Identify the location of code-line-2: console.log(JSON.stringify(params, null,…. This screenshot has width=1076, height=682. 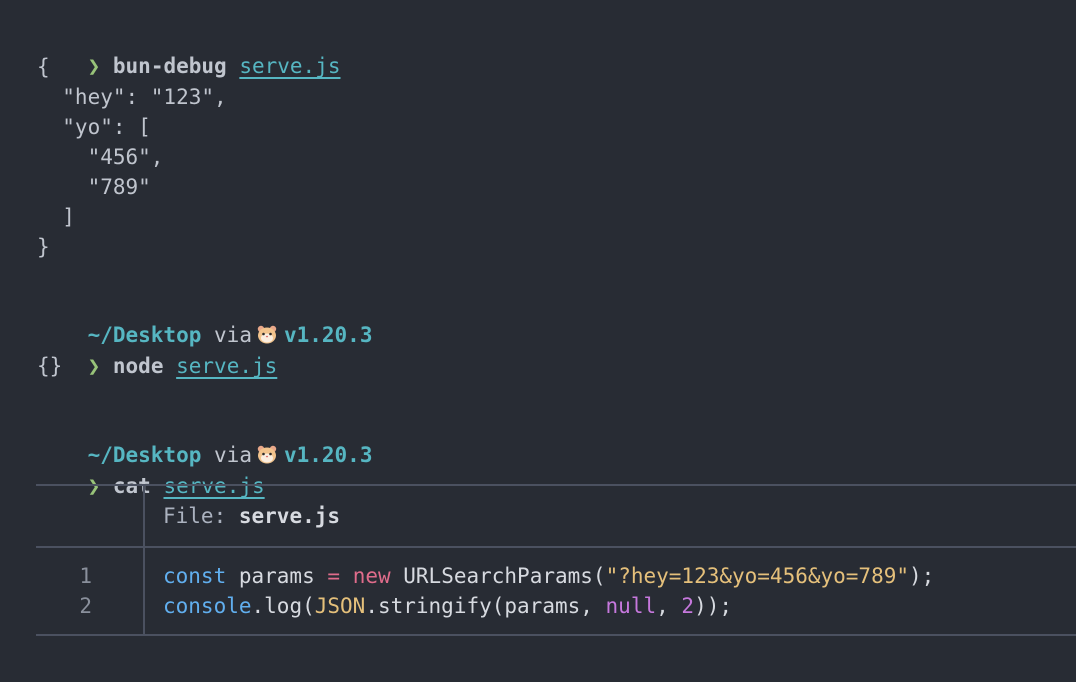
(447, 606).